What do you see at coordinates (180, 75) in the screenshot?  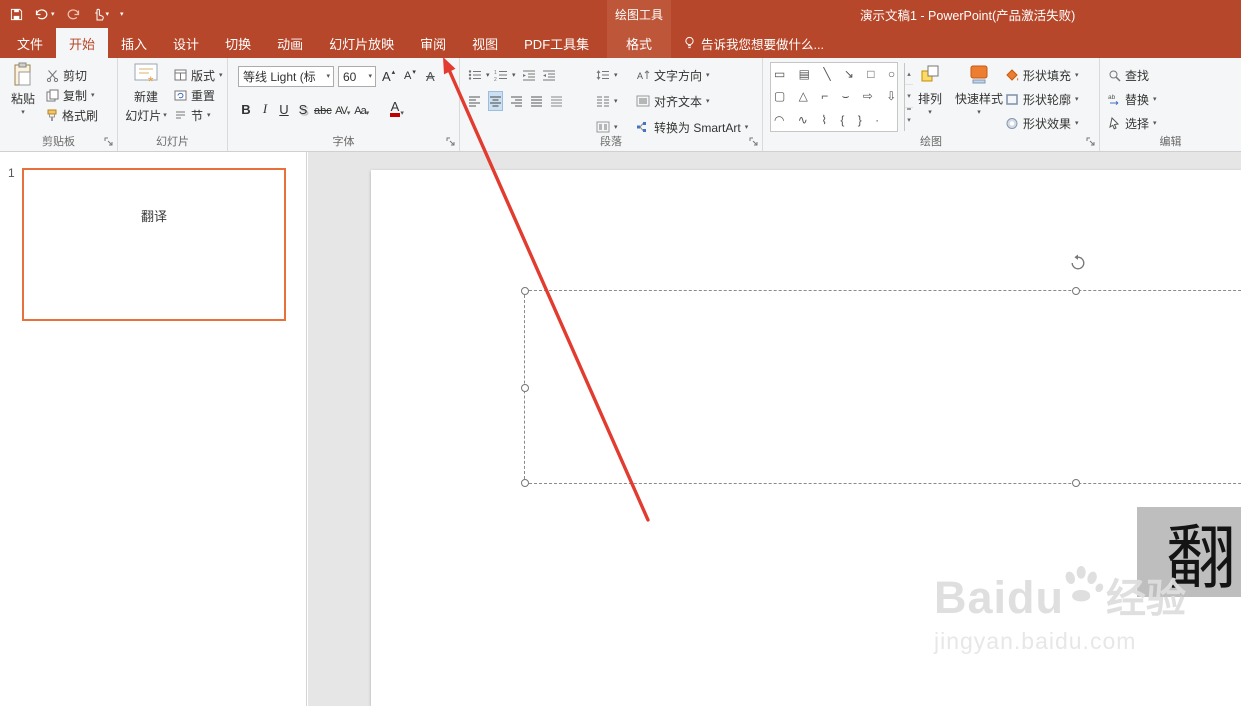 I see `layout-icon` at bounding box center [180, 75].